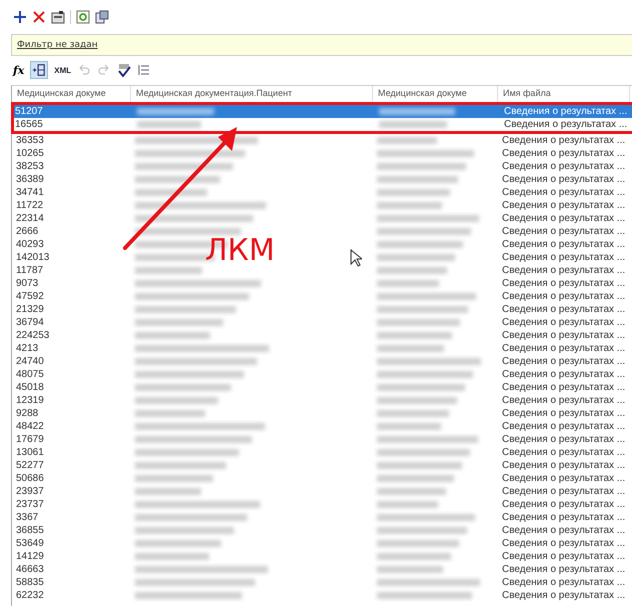  What do you see at coordinates (71, 556) in the screenshot?
I see `table-cell: 14129` at bounding box center [71, 556].